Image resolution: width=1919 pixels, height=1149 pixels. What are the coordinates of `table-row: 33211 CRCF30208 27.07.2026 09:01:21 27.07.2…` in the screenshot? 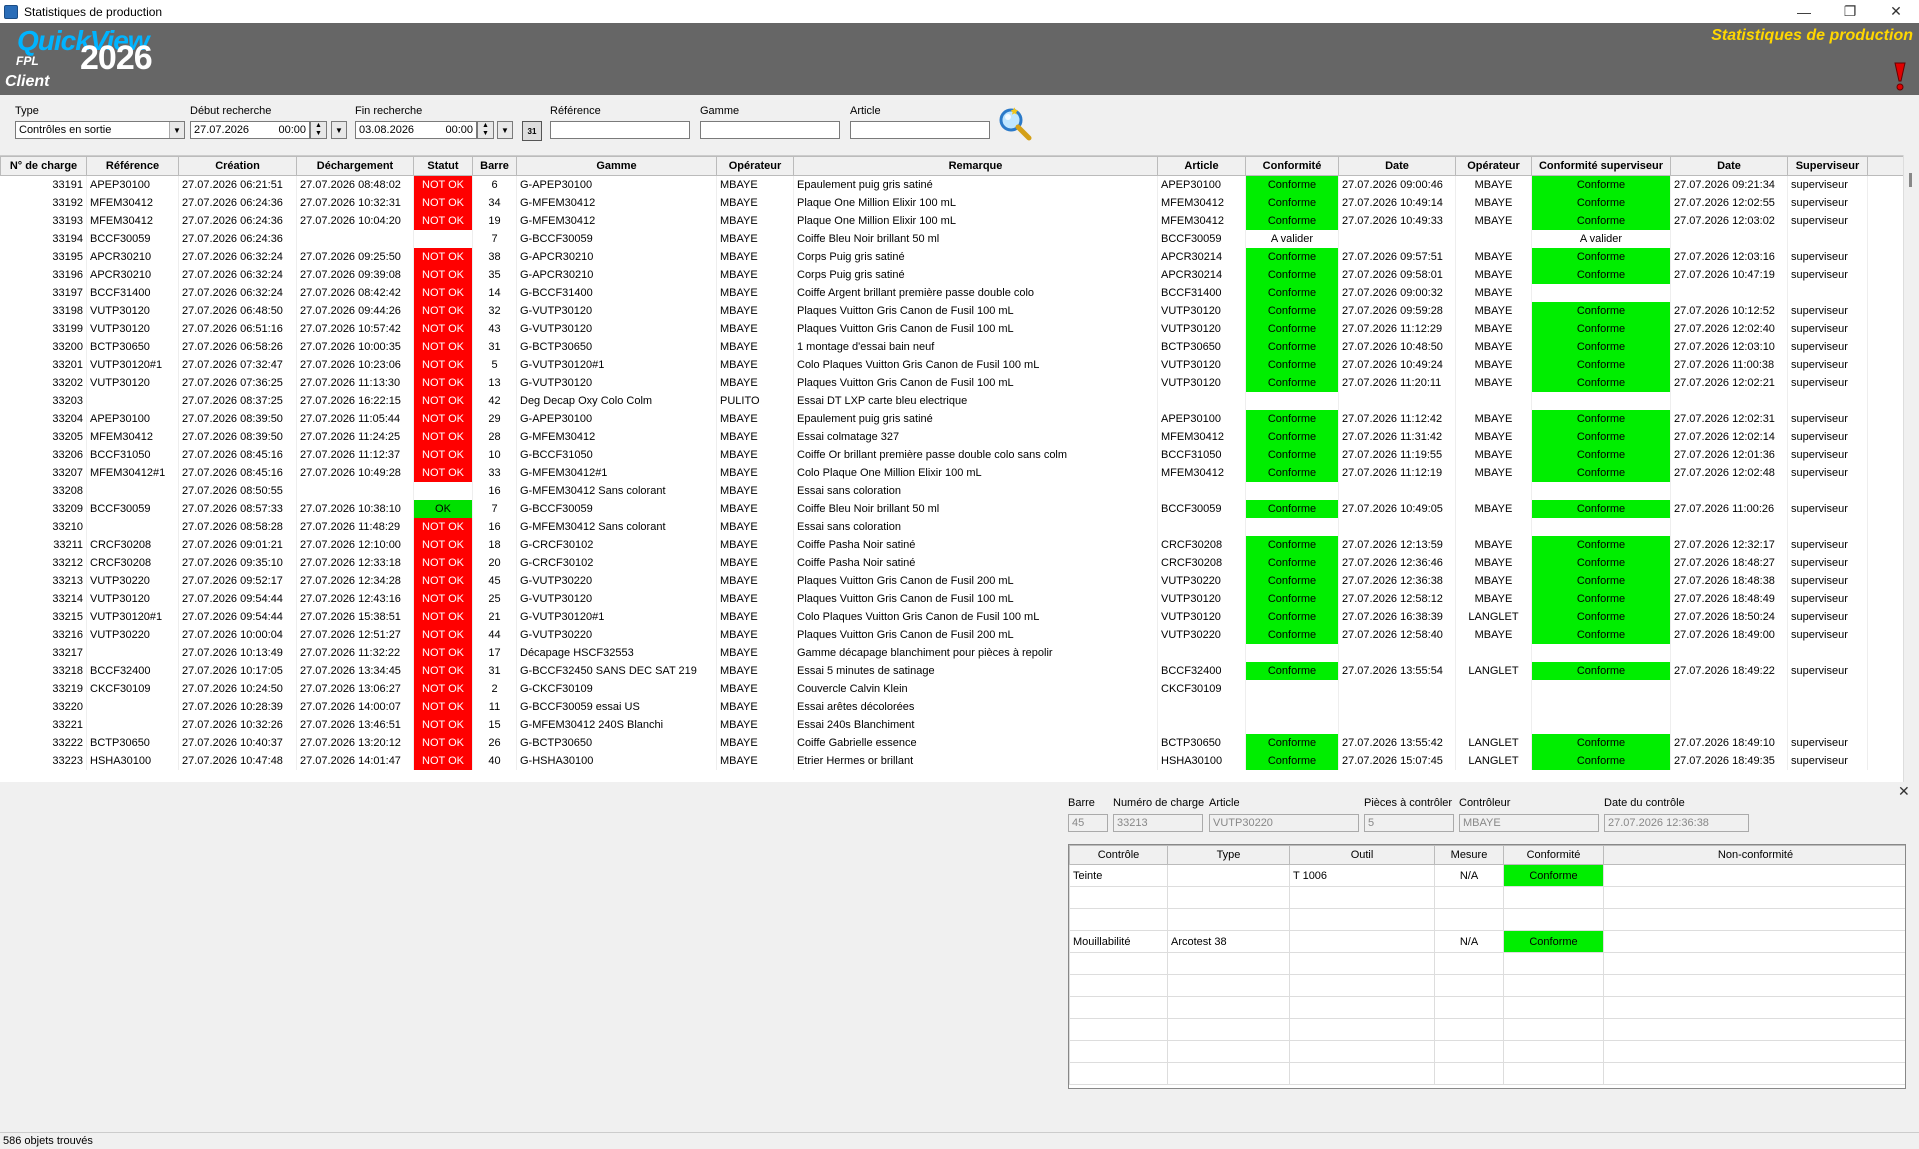 It's located at (951, 544).